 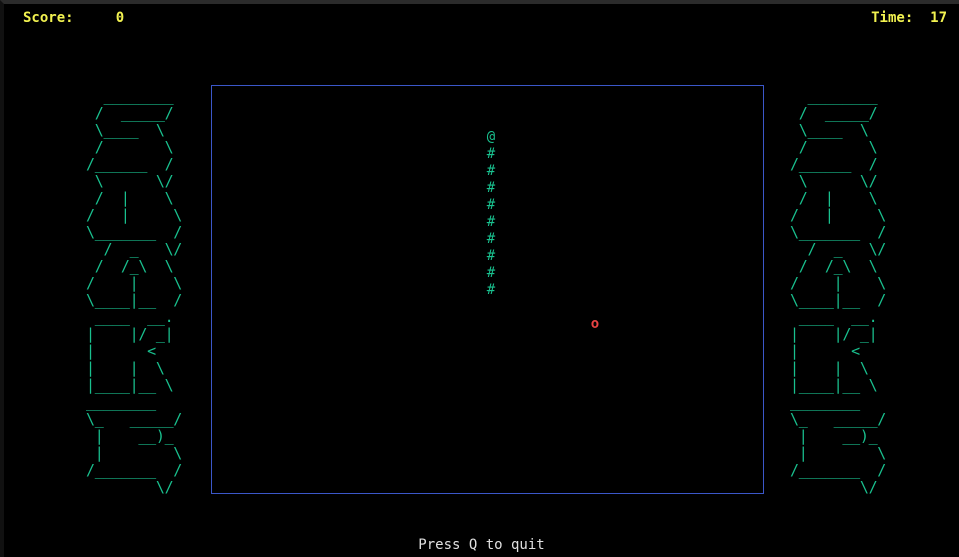 I want to click on time-label: Time:, so click(x=892, y=18).